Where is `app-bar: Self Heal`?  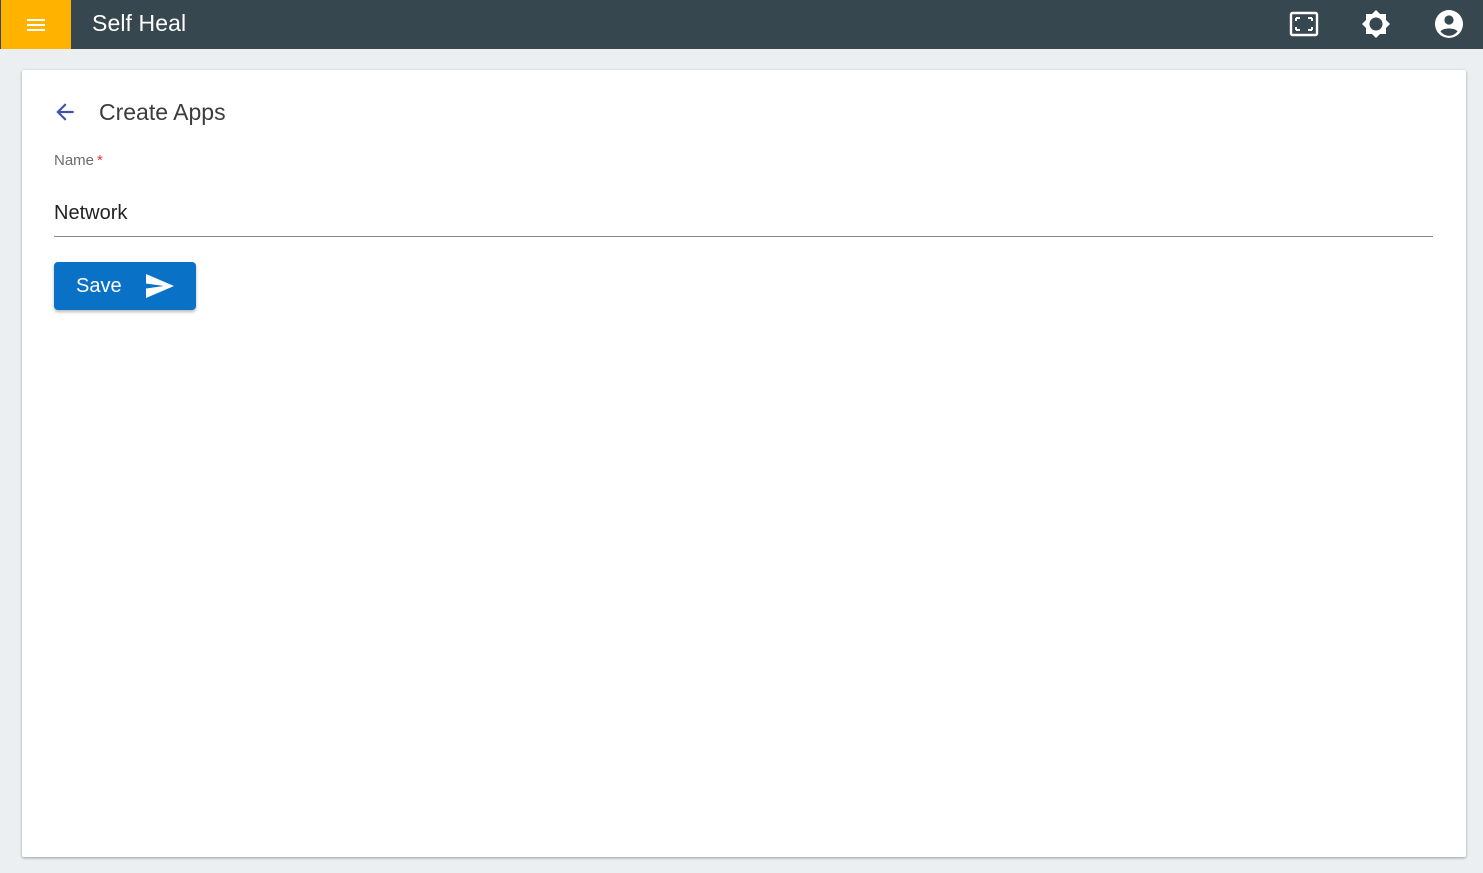 app-bar: Self Heal is located at coordinates (741, 24).